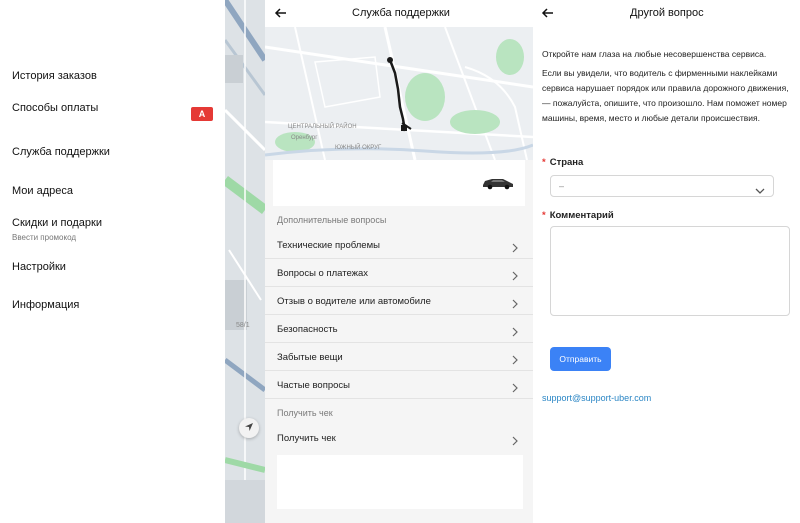  Describe the element at coordinates (760, 191) in the screenshot. I see `chevron-down-icon` at that location.